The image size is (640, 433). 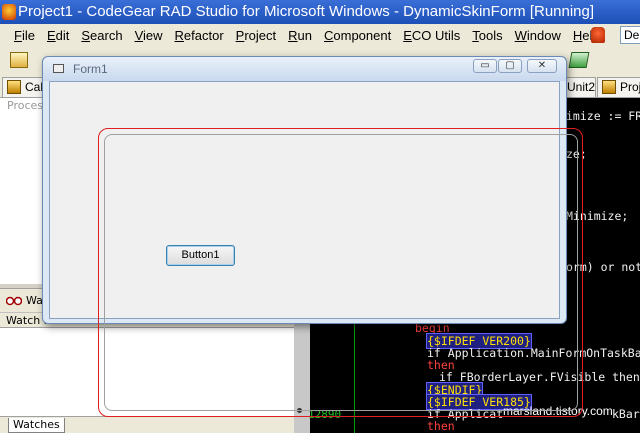 I want to click on system-menu-icon, so click(x=58, y=68).